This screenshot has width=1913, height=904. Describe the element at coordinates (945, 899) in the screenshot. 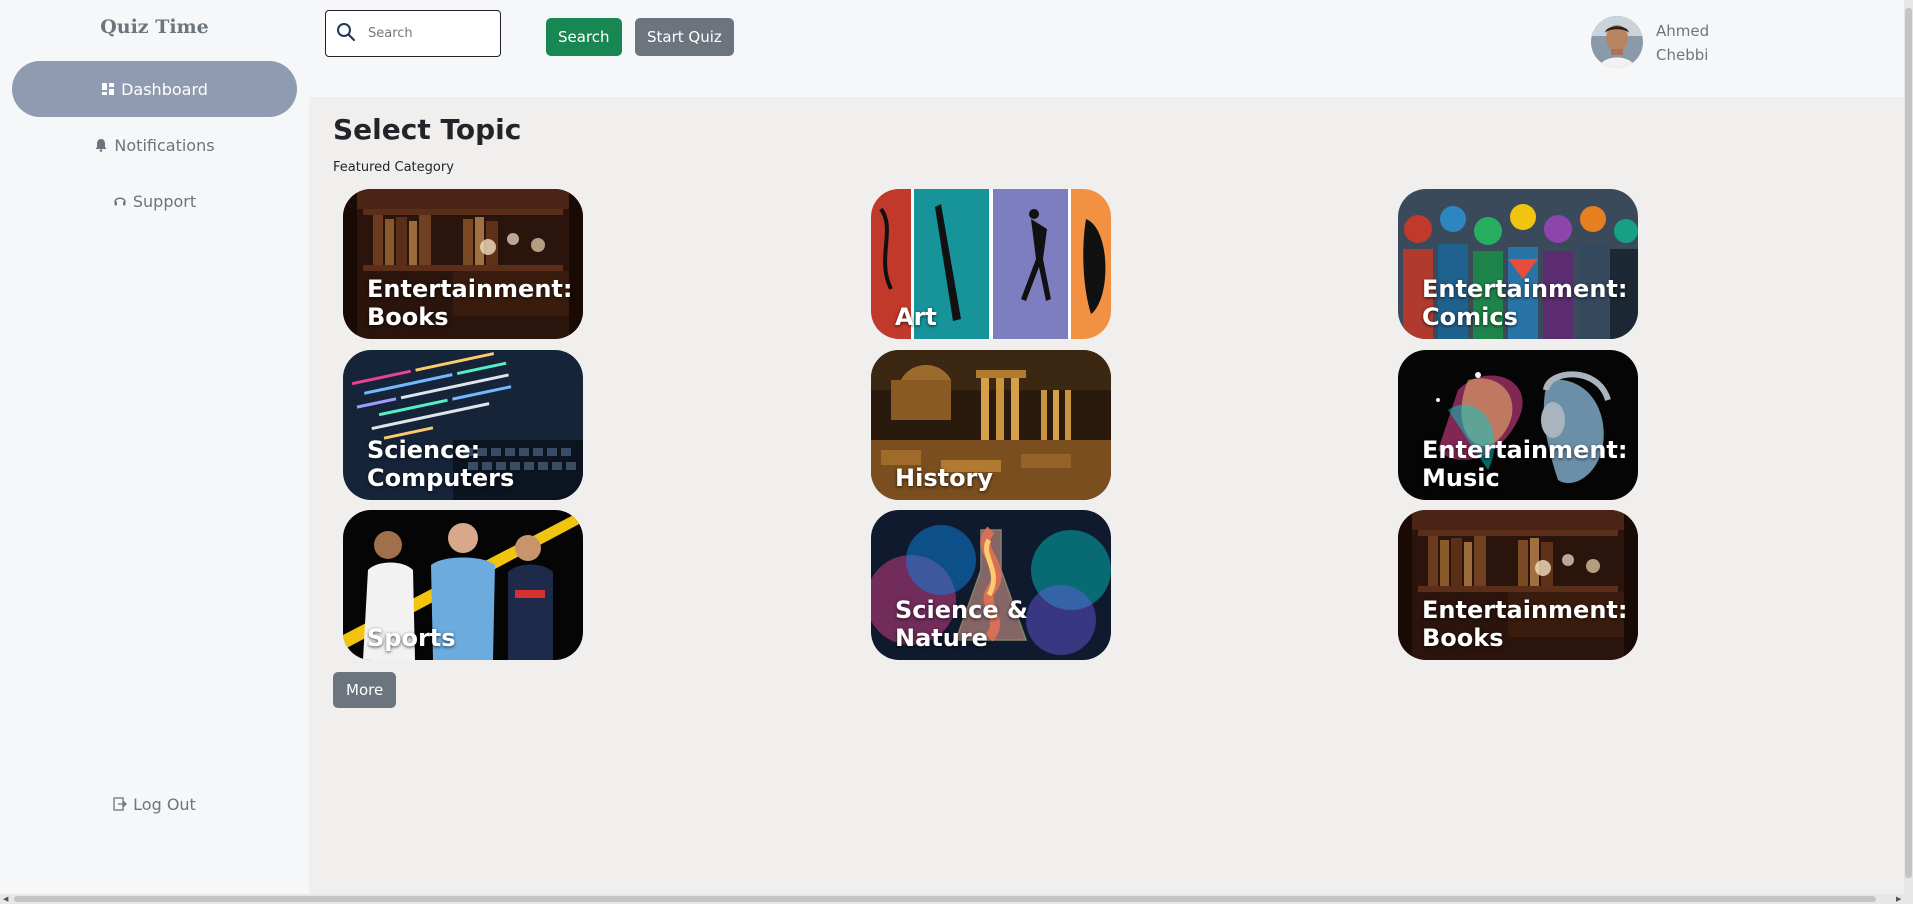

I see `horizontal-scroll-thumb` at that location.